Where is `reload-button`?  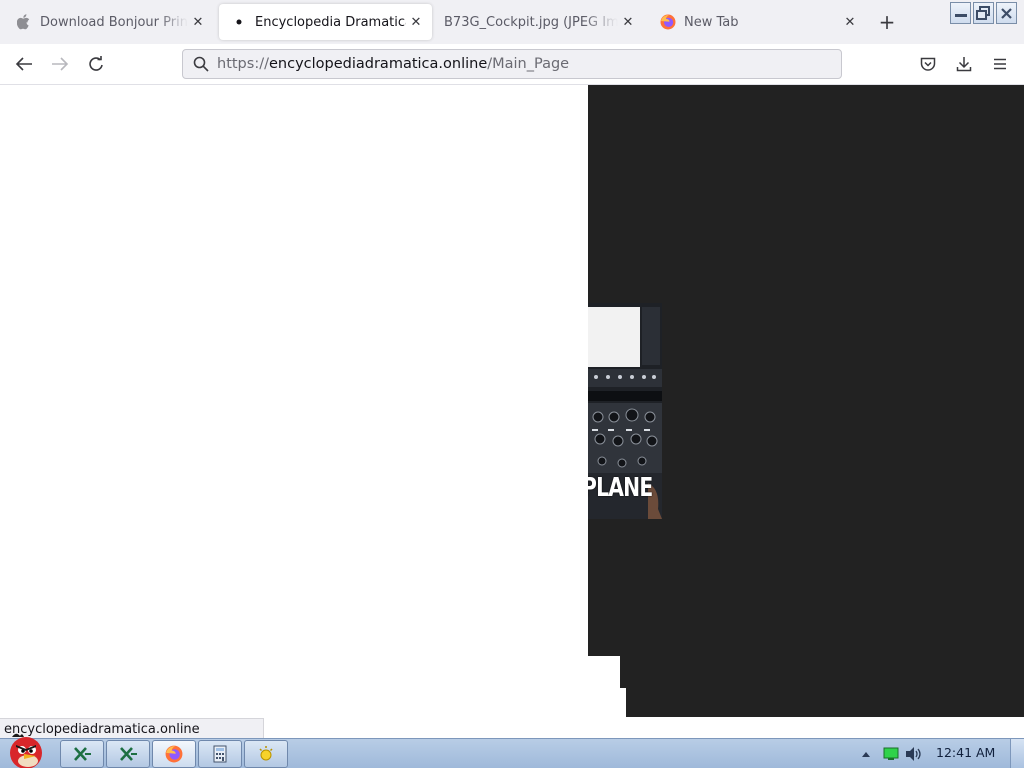
reload-button is located at coordinates (96, 64).